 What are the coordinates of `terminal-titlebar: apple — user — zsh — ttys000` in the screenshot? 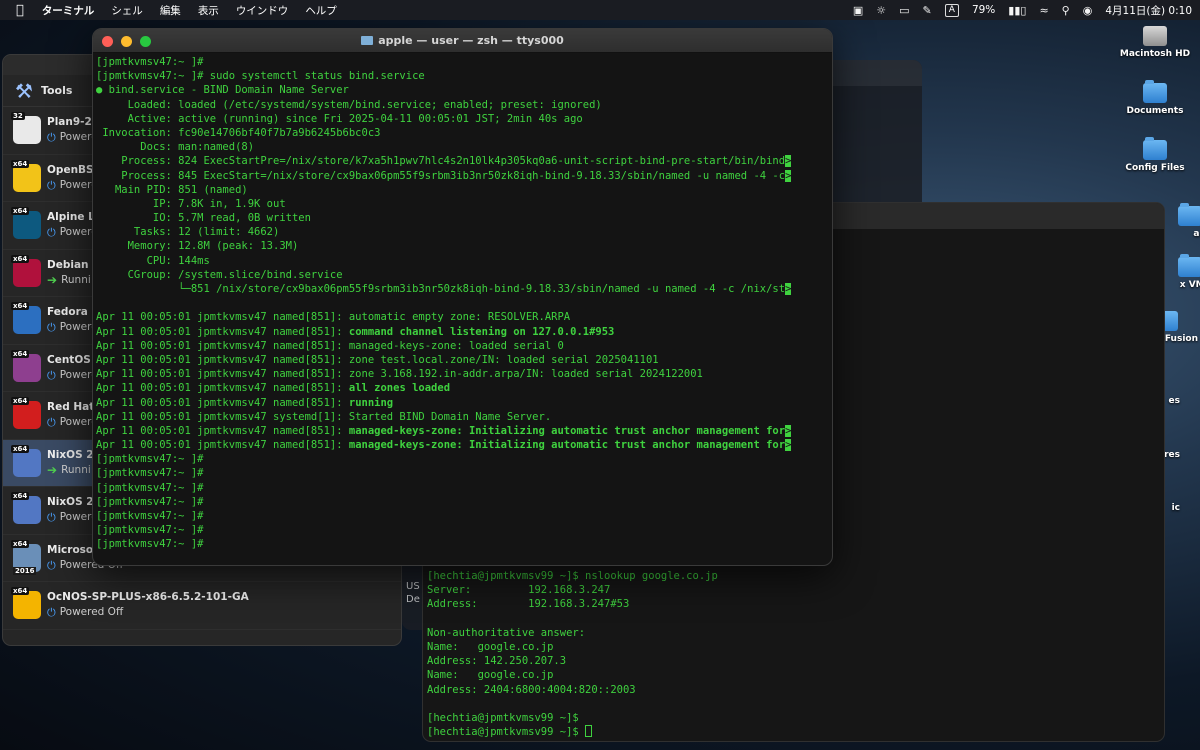 It's located at (462, 41).